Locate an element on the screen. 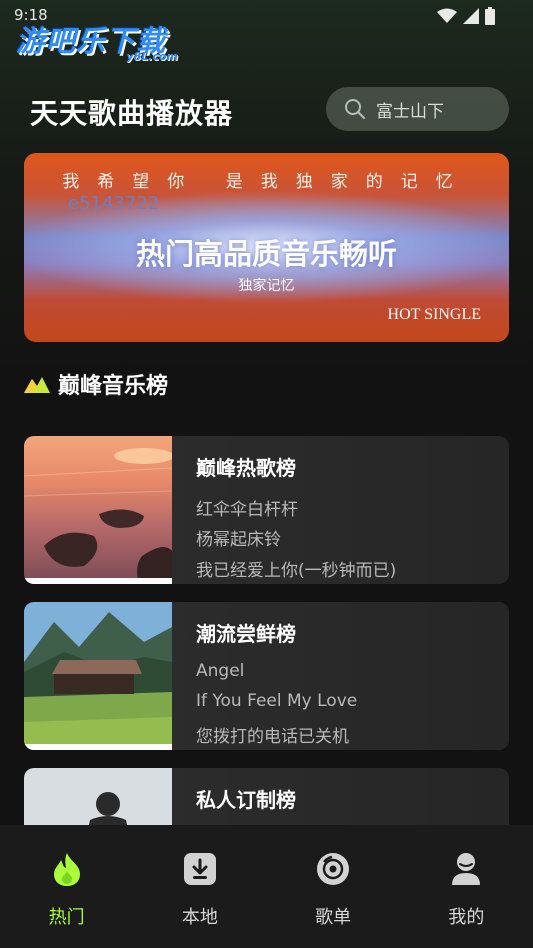 The width and height of the screenshot is (533, 948). chart-title: 巅峰热歌榜 is located at coordinates (246, 468).